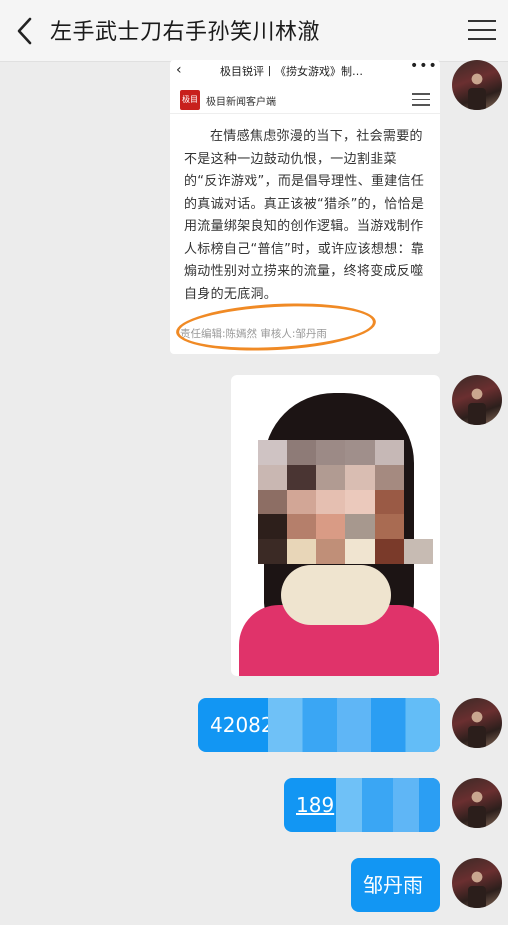 The image size is (508, 925). Describe the element at coordinates (424, 67) in the screenshot. I see `more-dots-icon: •••` at that location.